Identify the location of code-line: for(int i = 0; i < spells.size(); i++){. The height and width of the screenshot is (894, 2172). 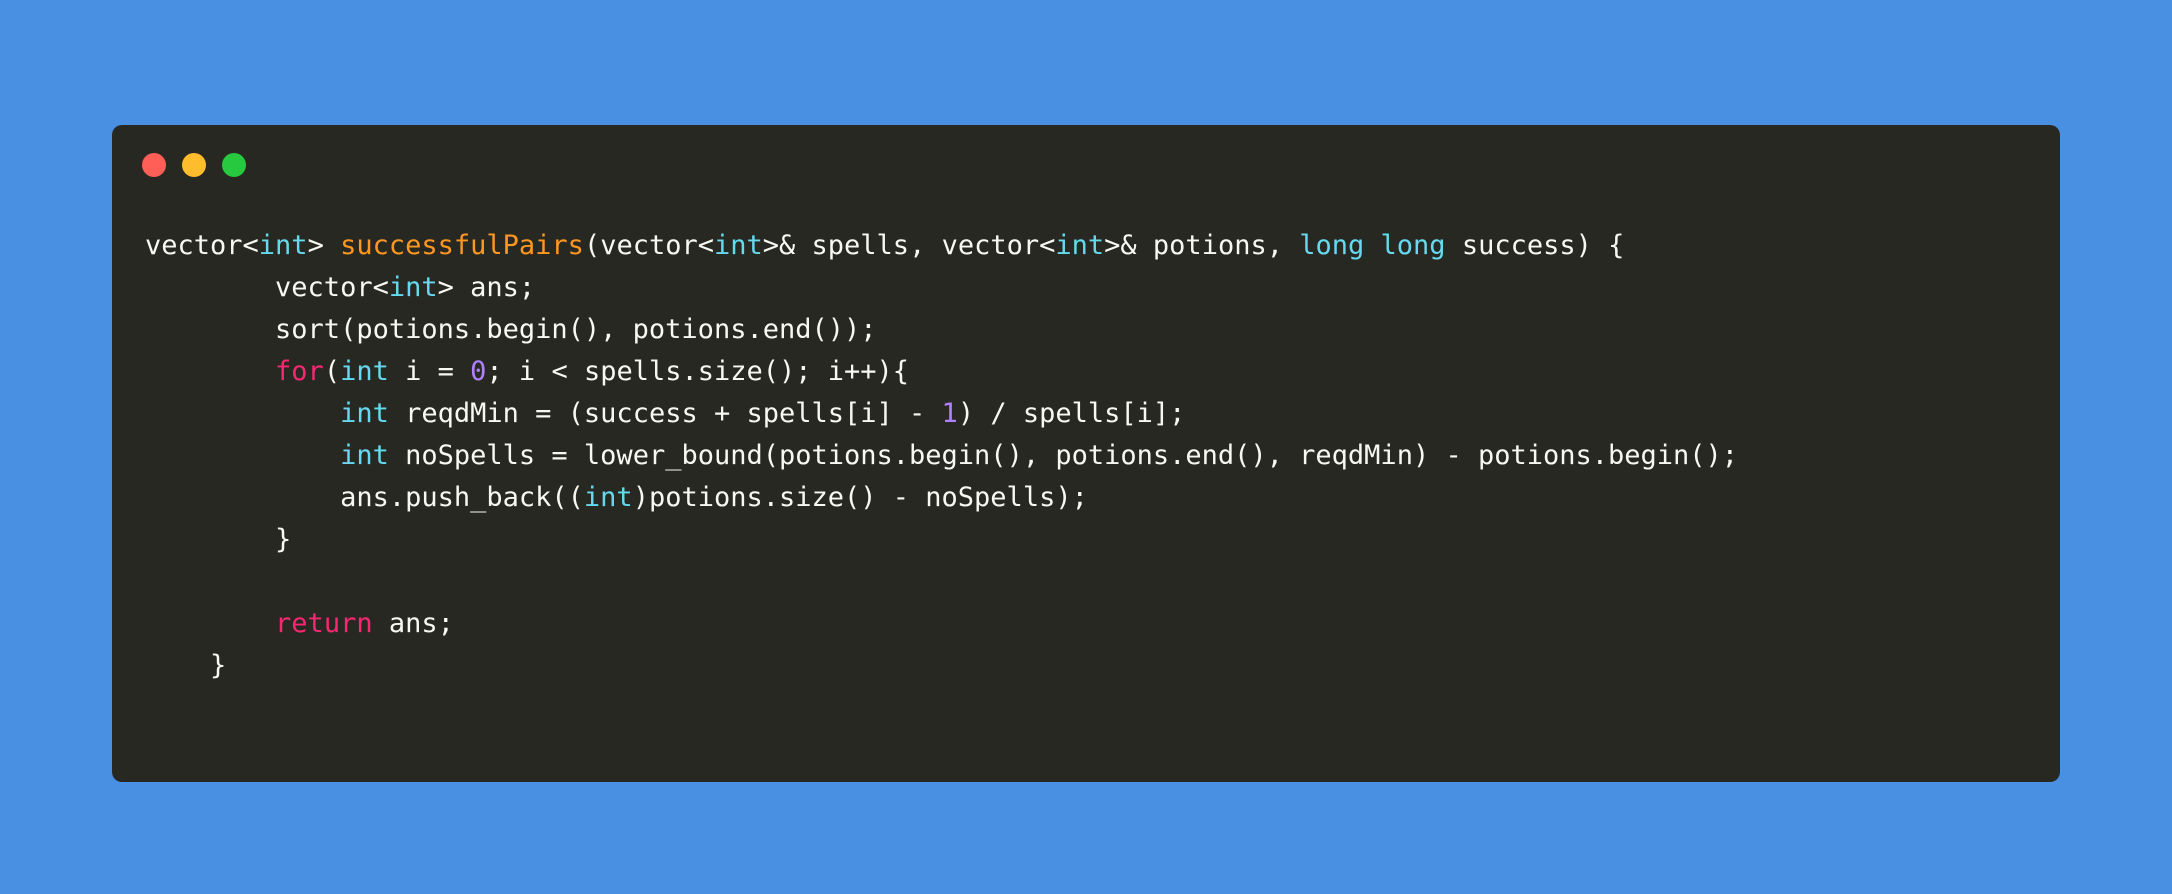
(941, 372).